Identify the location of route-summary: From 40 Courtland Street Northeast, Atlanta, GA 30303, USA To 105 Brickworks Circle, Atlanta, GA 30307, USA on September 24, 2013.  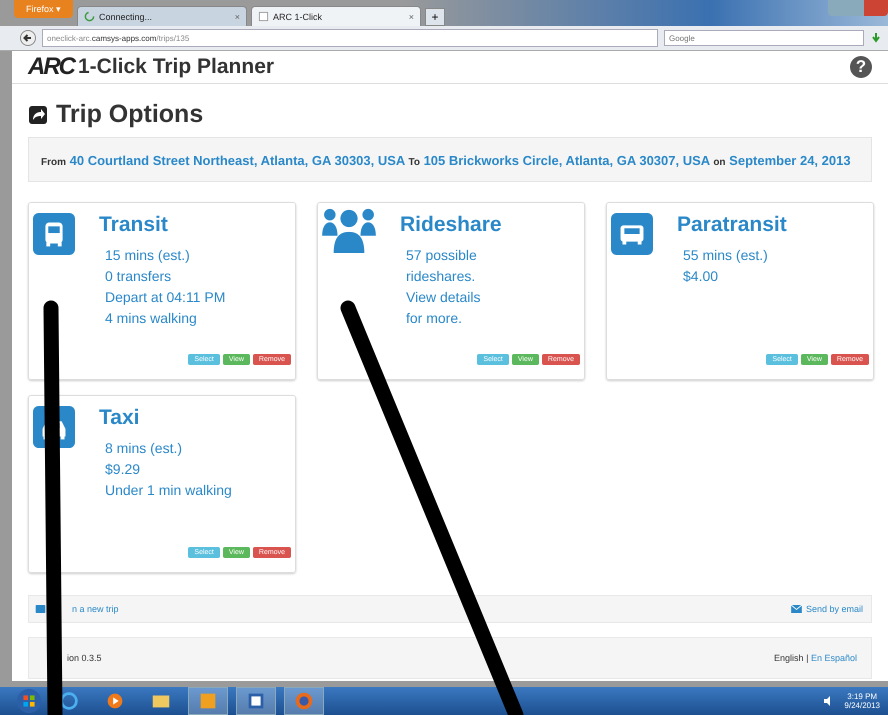
(450, 159).